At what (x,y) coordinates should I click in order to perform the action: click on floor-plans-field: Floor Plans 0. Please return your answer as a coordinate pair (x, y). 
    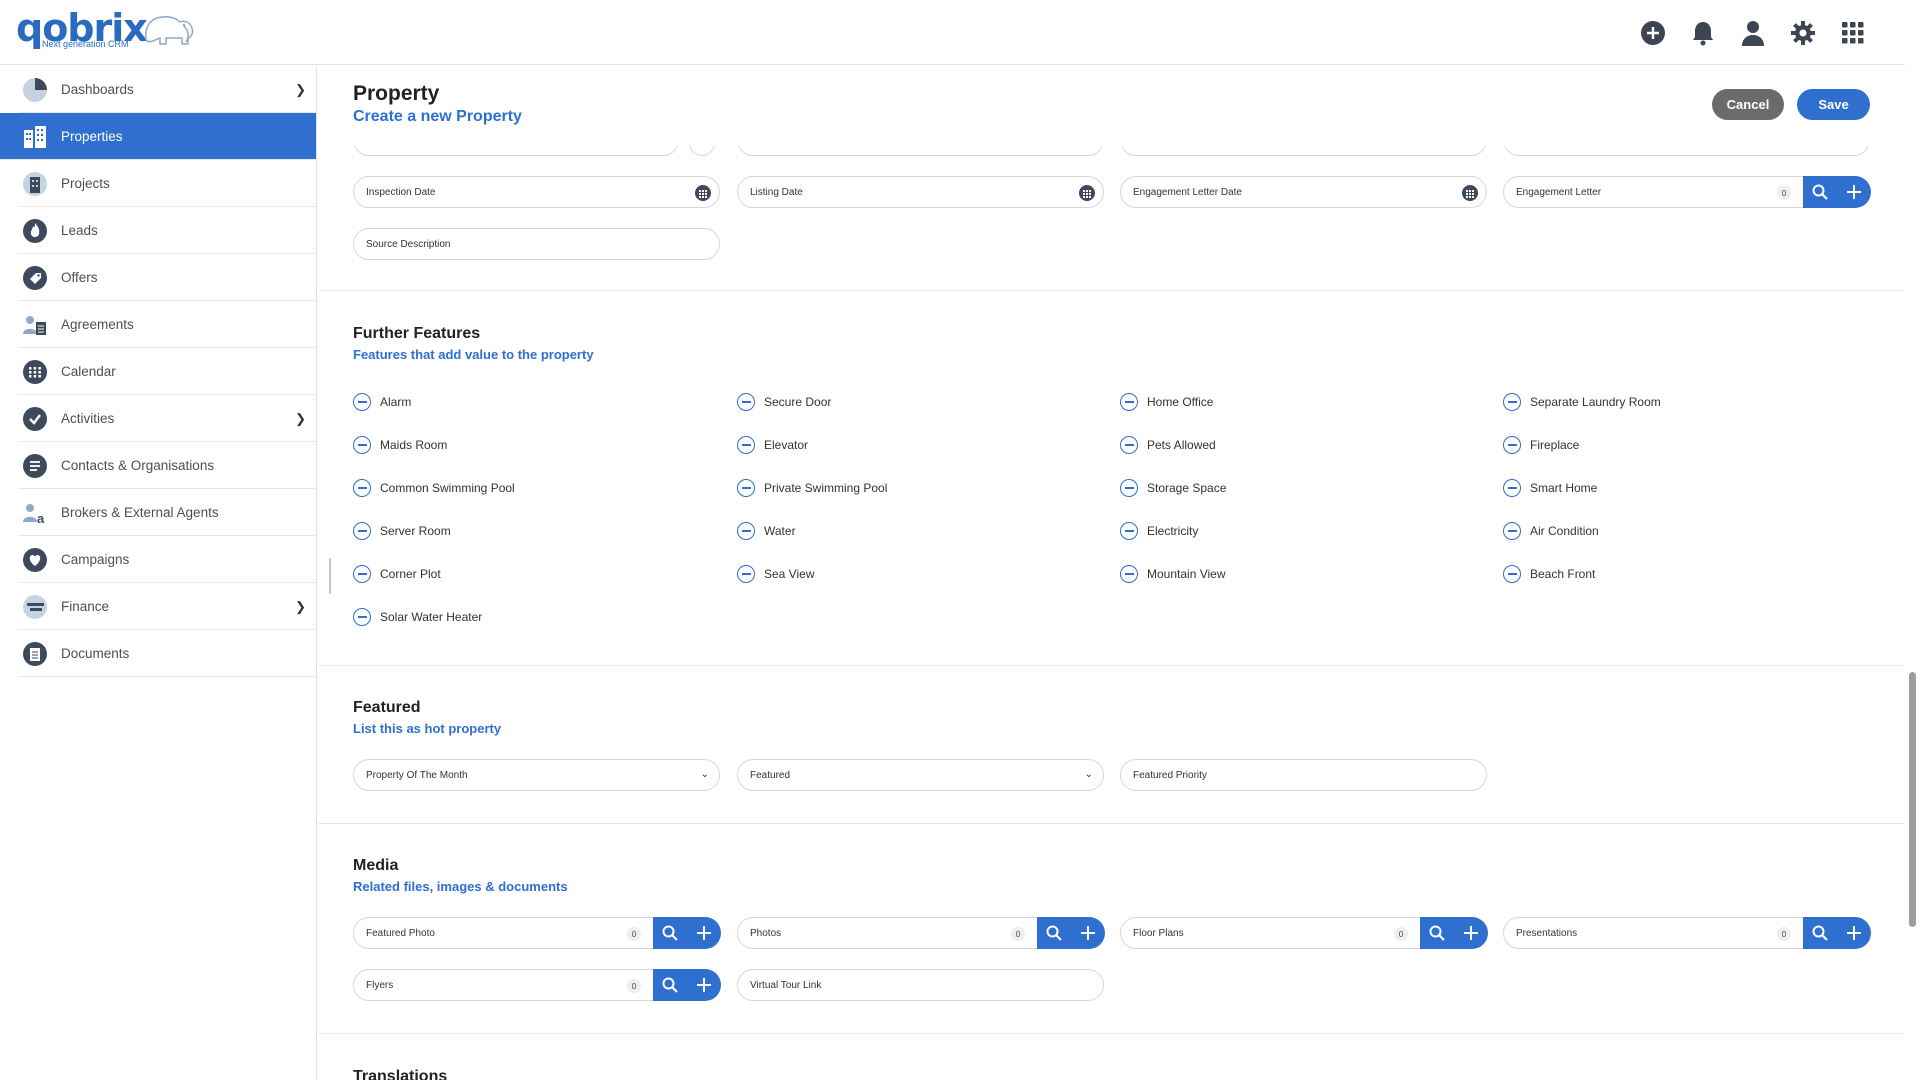
    Looking at the image, I should click on (1270, 933).